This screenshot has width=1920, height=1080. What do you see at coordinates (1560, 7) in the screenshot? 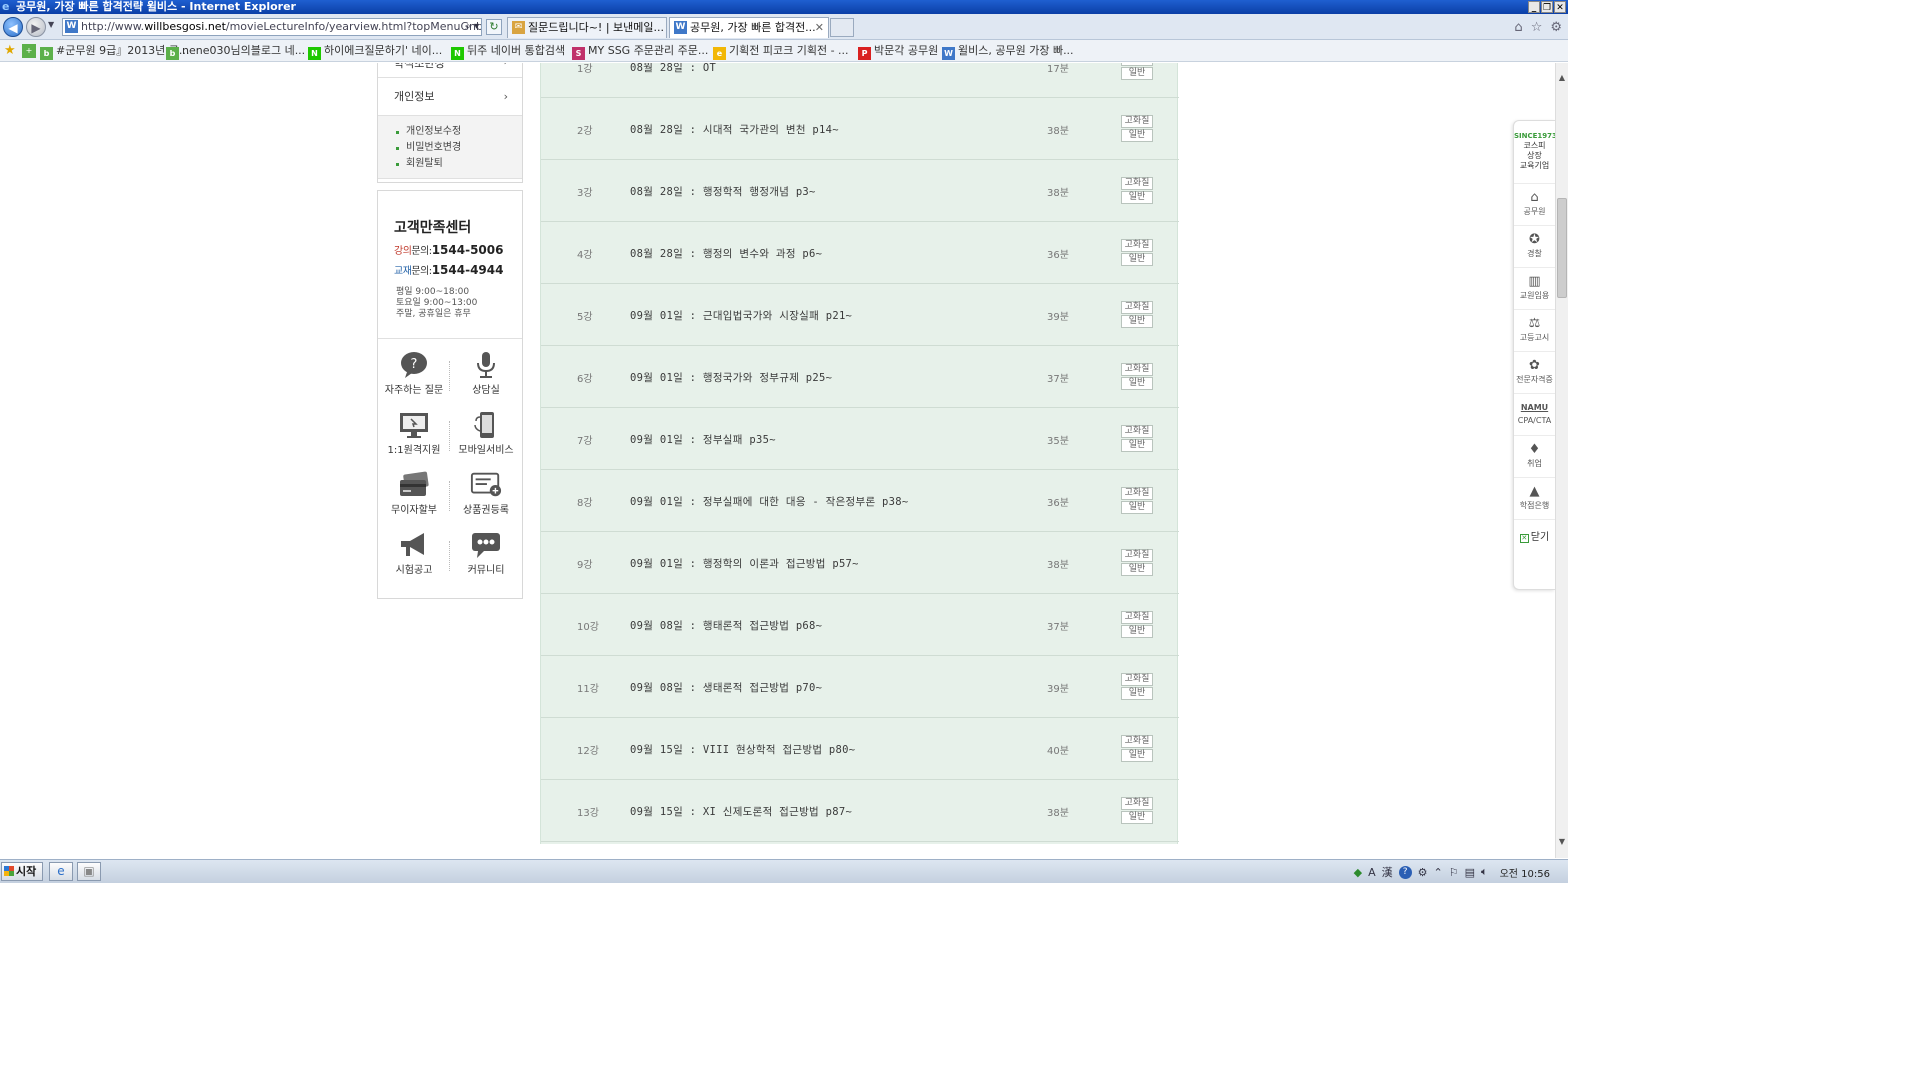
I see `close-window-button: ✕` at bounding box center [1560, 7].